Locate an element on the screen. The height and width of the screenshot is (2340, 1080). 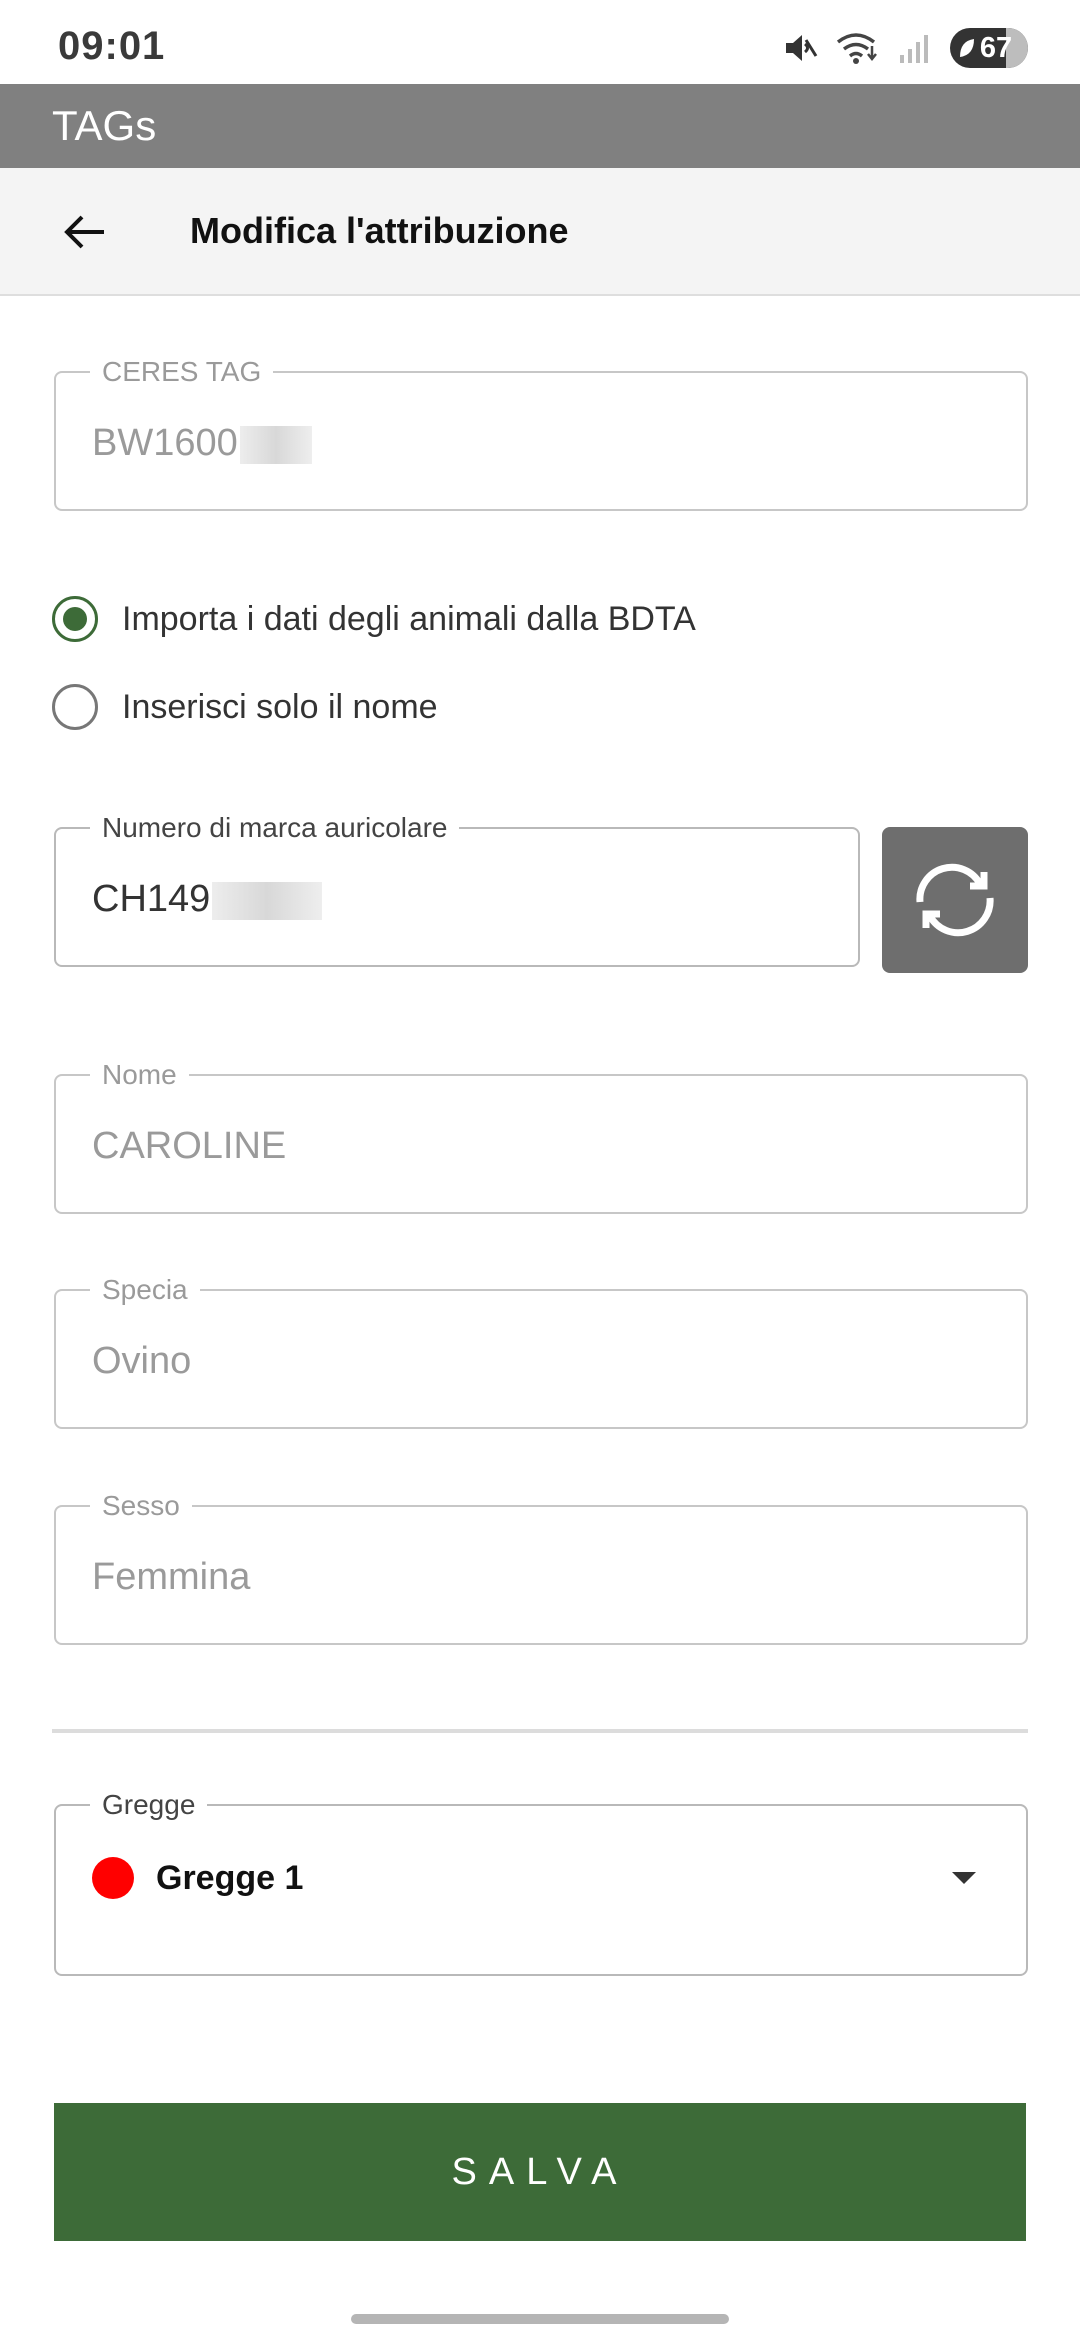
status-bar: 09:01 67 is located at coordinates (540, 42).